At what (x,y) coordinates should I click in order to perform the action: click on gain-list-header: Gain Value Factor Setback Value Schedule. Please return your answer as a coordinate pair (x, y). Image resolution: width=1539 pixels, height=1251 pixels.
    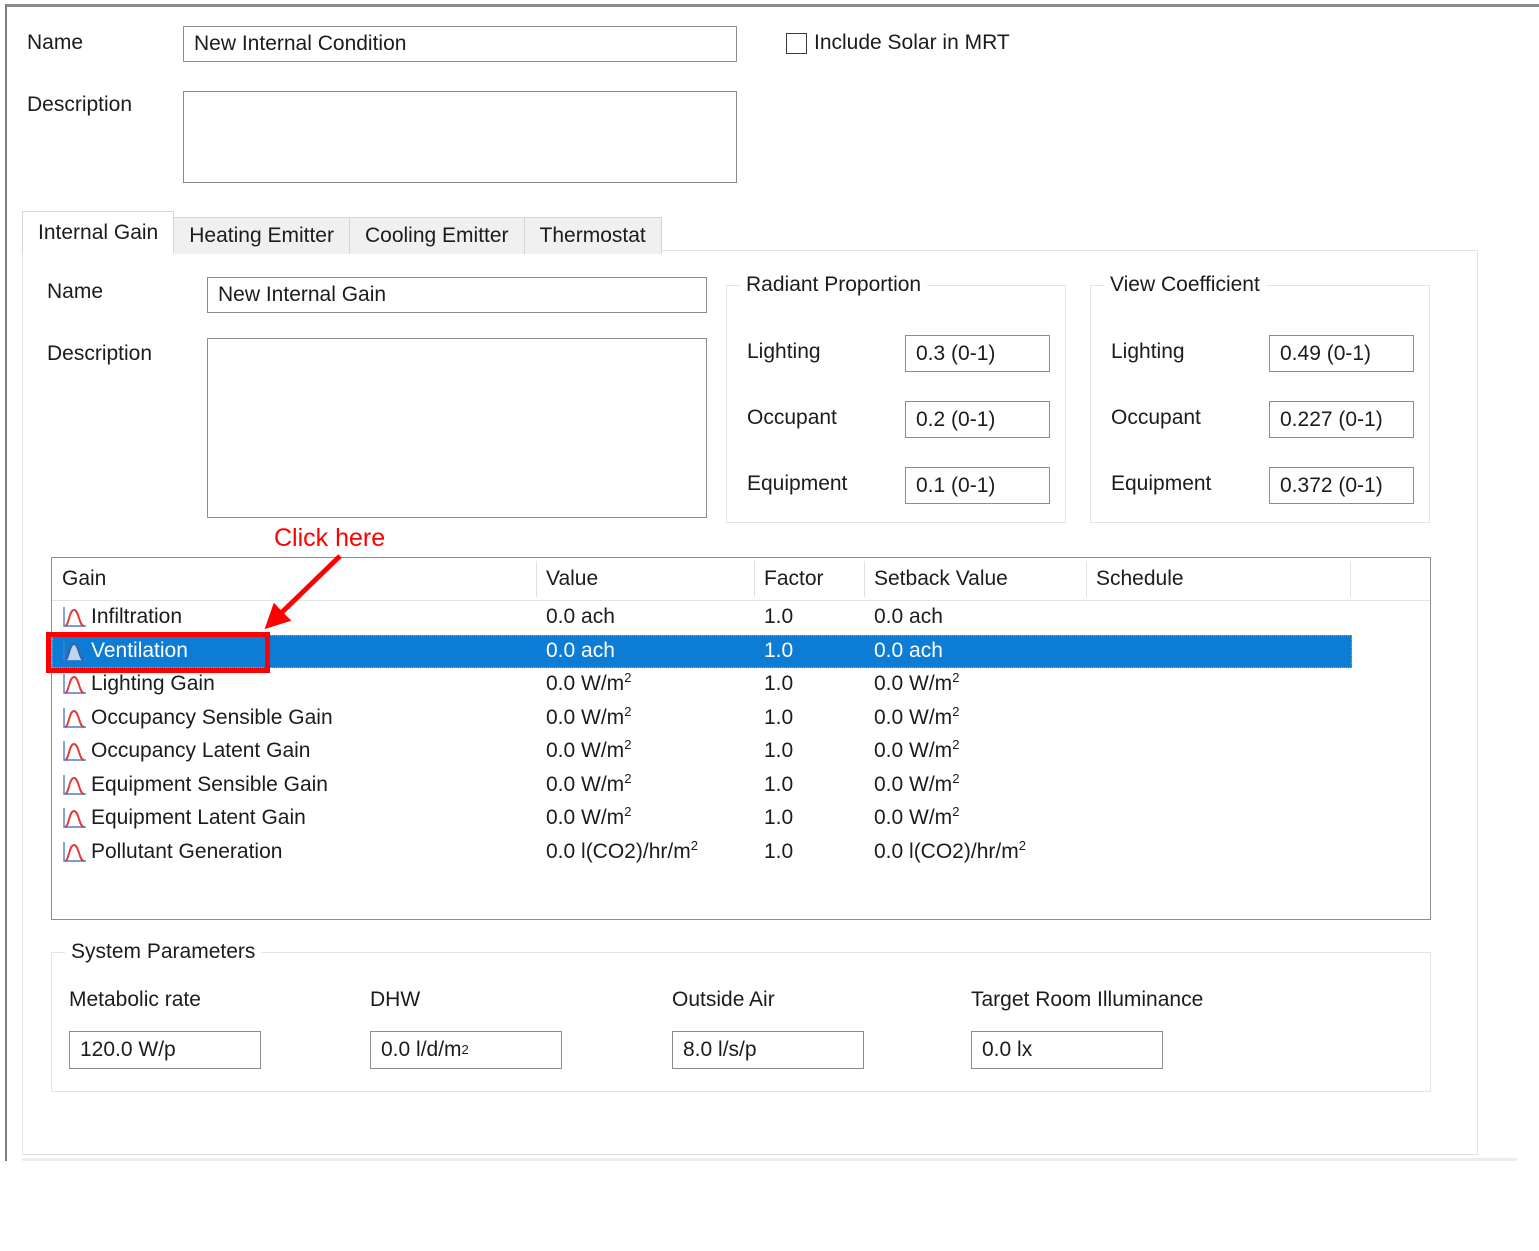
    Looking at the image, I should click on (741, 579).